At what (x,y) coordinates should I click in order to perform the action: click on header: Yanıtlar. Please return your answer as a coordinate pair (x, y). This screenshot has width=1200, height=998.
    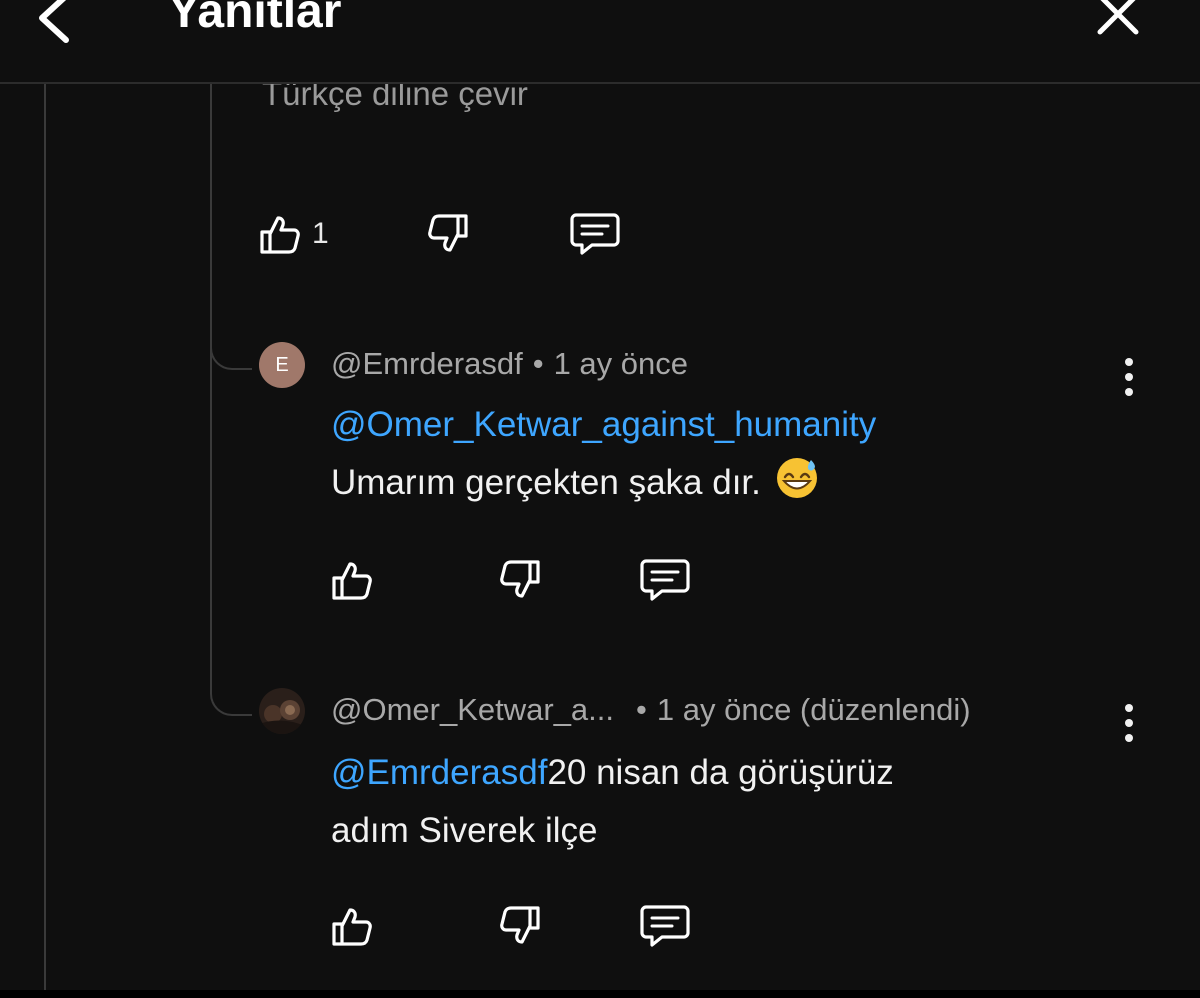
    Looking at the image, I should click on (600, 42).